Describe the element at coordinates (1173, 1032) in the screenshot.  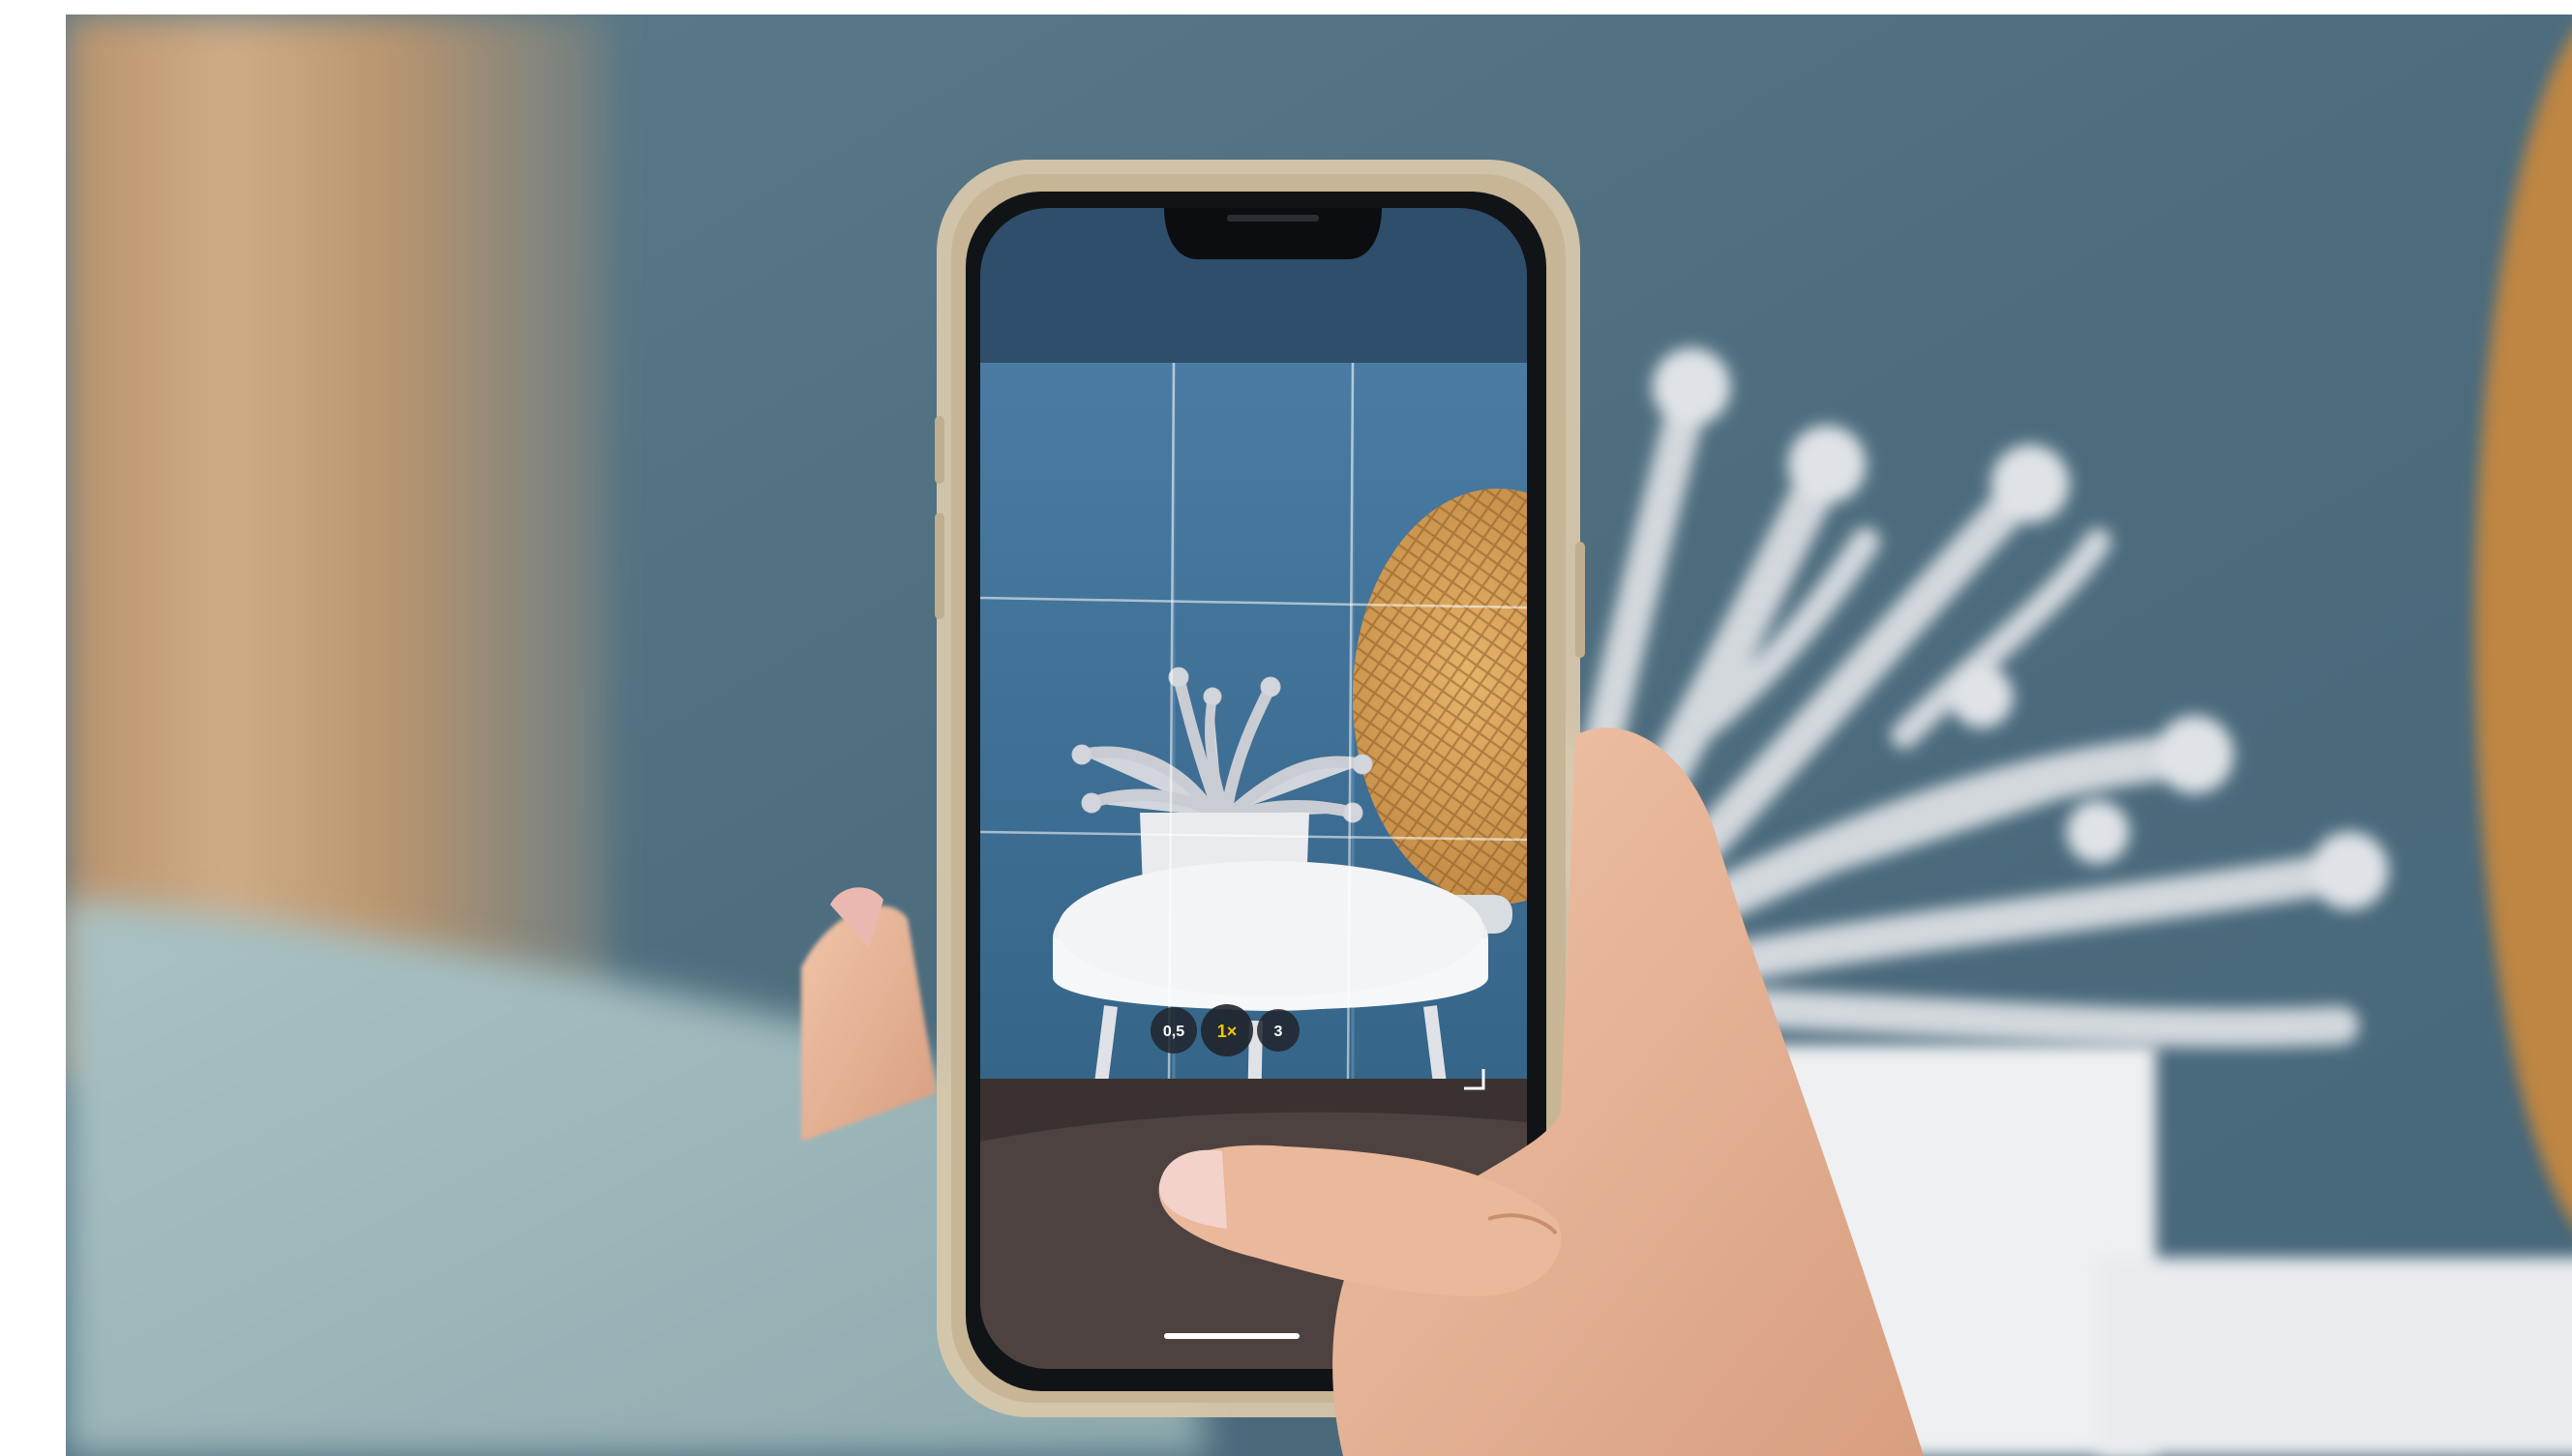
I see `zoom-0-5-label: 0,5` at that location.